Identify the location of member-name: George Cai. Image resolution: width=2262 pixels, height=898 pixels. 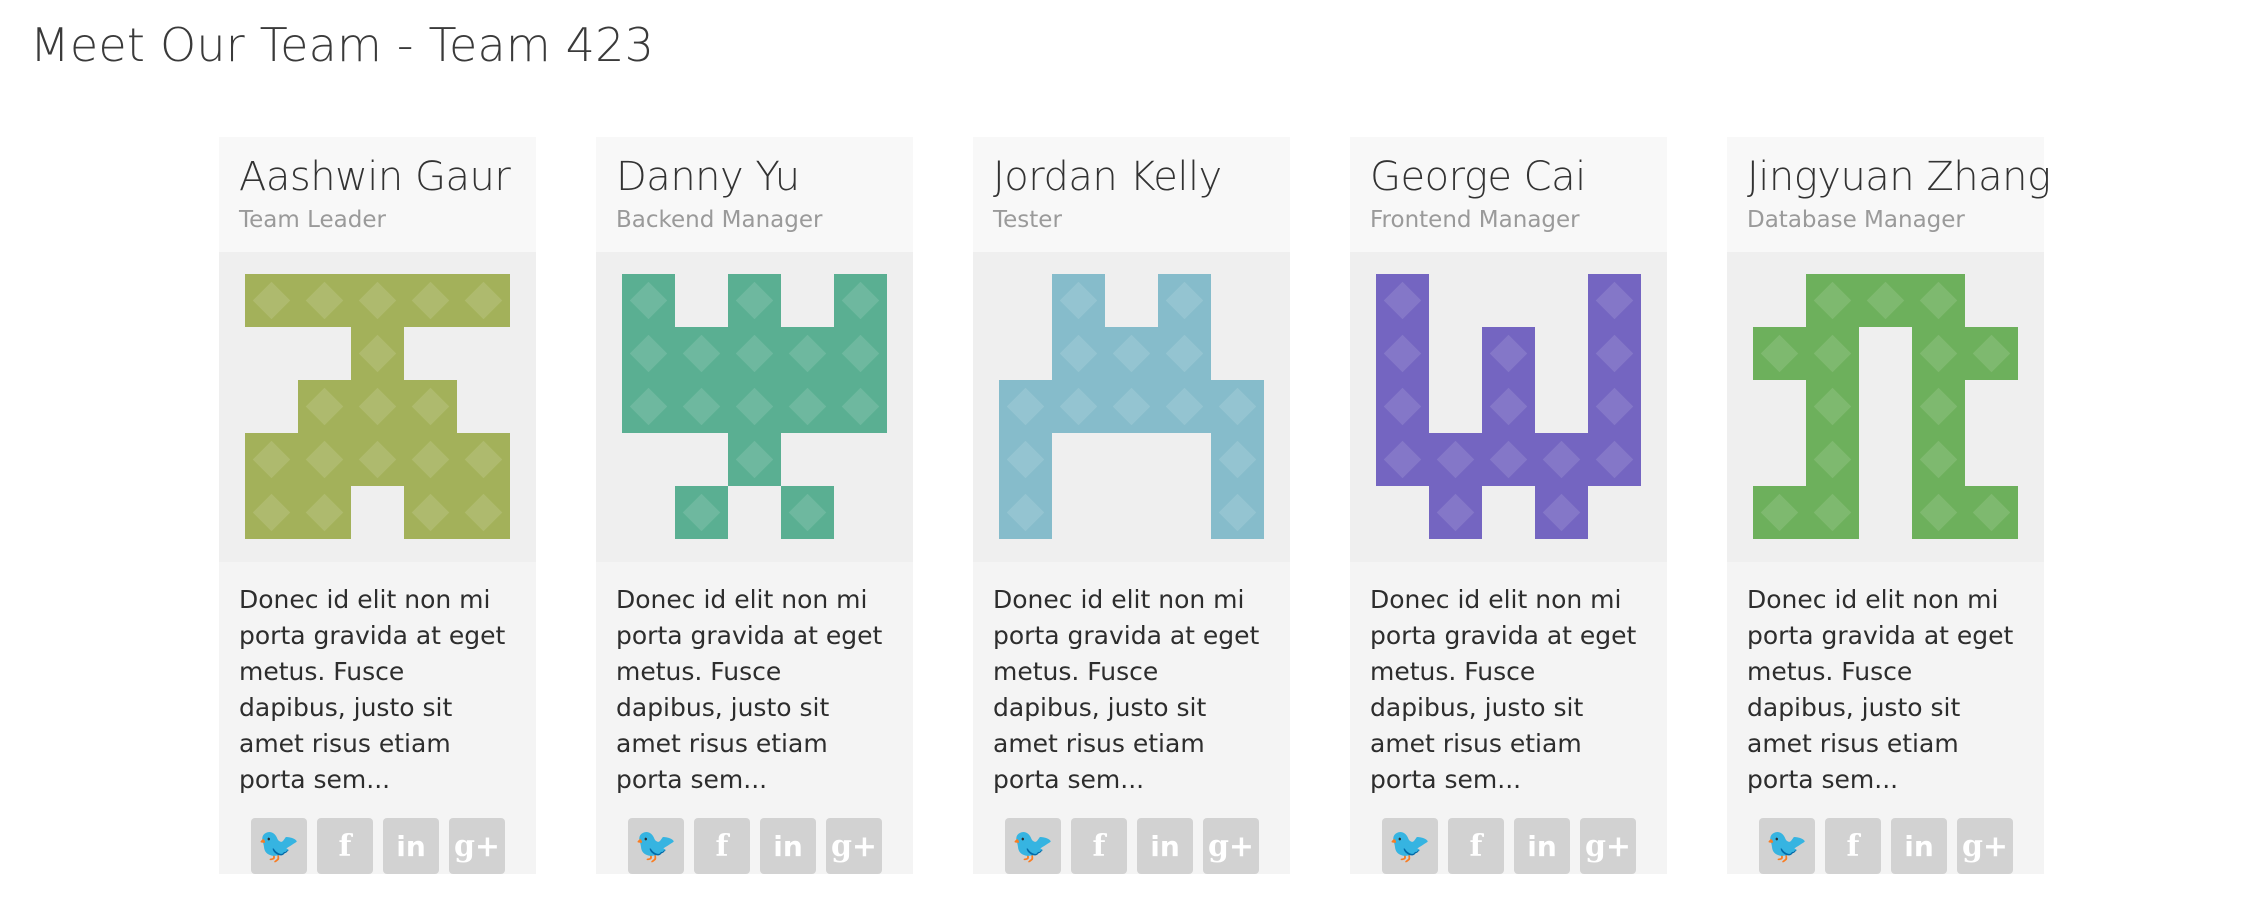
(1478, 177).